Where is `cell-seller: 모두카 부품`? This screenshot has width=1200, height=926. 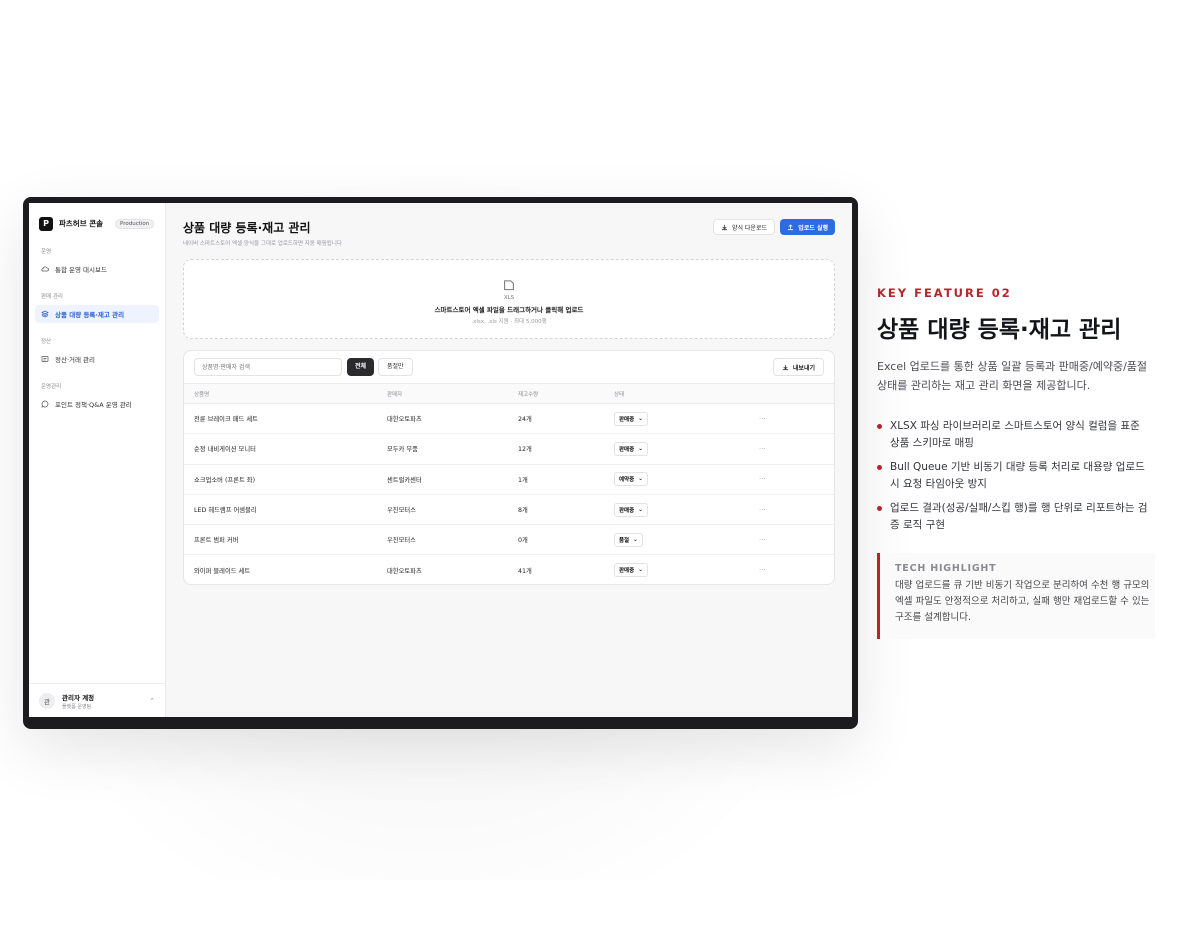 cell-seller: 모두카 부품 is located at coordinates (452, 449).